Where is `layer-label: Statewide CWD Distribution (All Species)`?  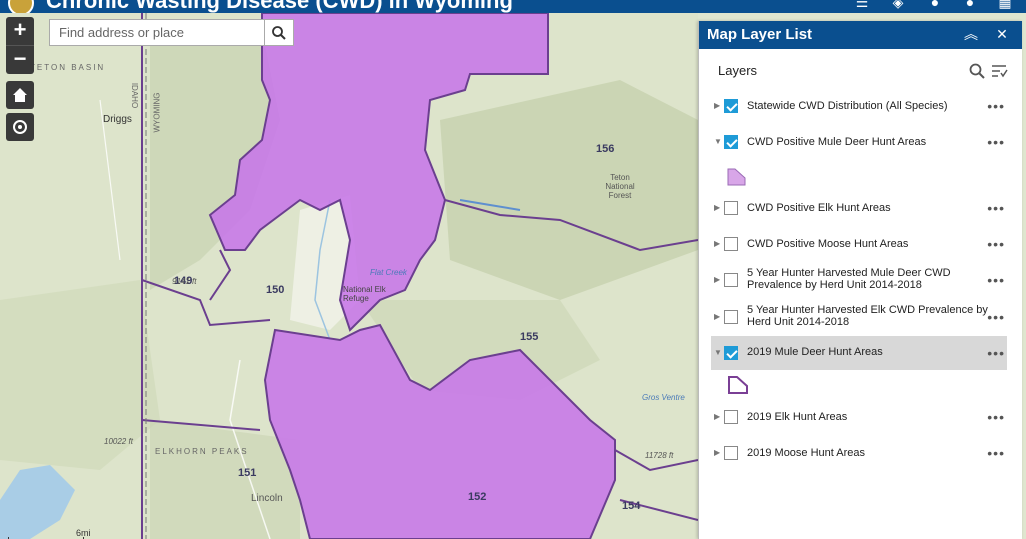
layer-label: Statewide CWD Distribution (All Species) is located at coordinates (847, 106).